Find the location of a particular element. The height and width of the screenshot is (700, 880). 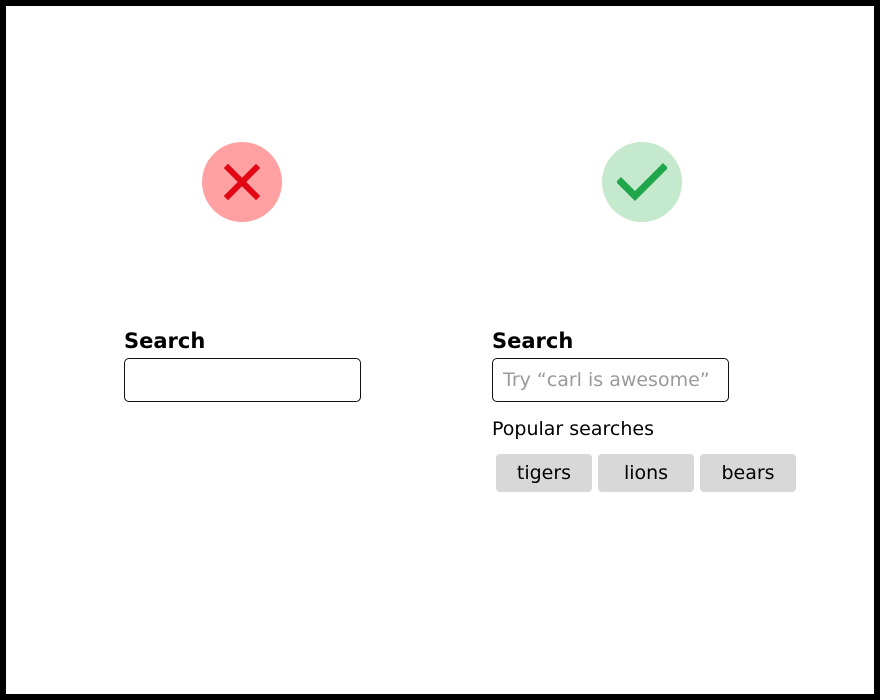

popular-search-chip-tigers: tigers is located at coordinates (544, 473).